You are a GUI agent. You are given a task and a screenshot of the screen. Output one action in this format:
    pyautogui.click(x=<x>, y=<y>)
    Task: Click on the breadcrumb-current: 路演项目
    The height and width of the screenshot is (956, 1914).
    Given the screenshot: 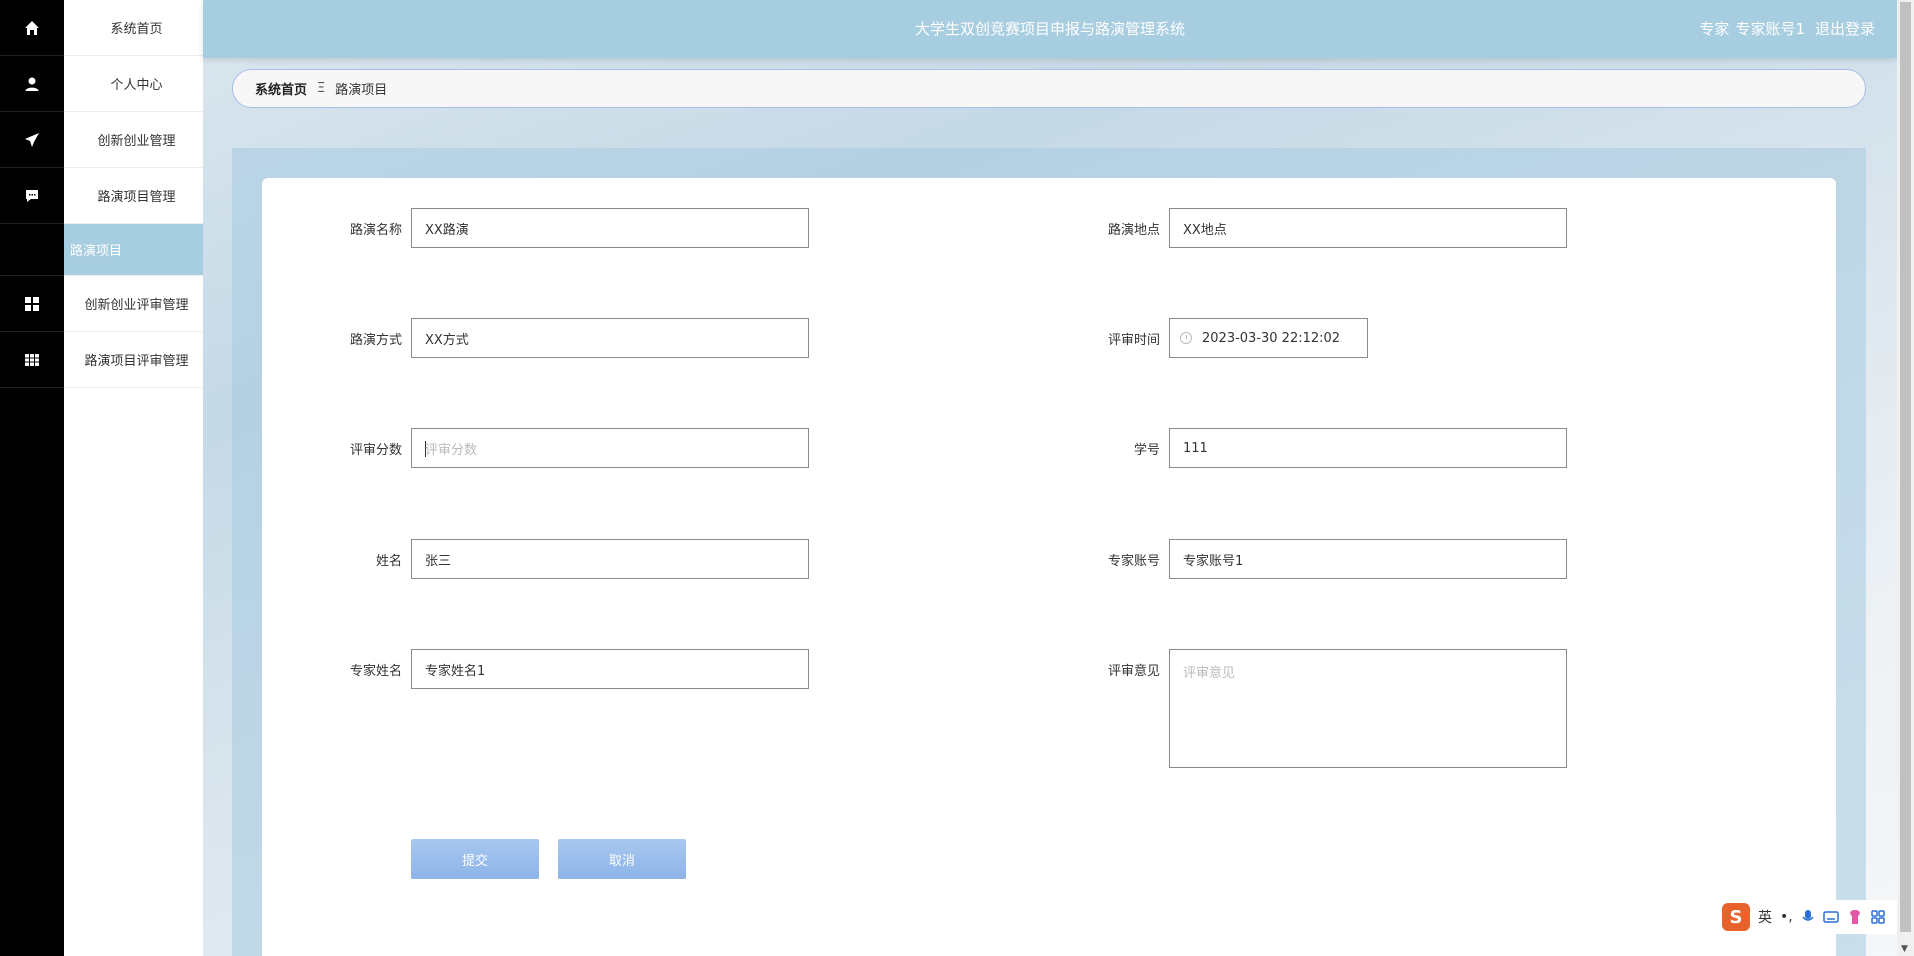 What is the action you would take?
    pyautogui.click(x=361, y=90)
    